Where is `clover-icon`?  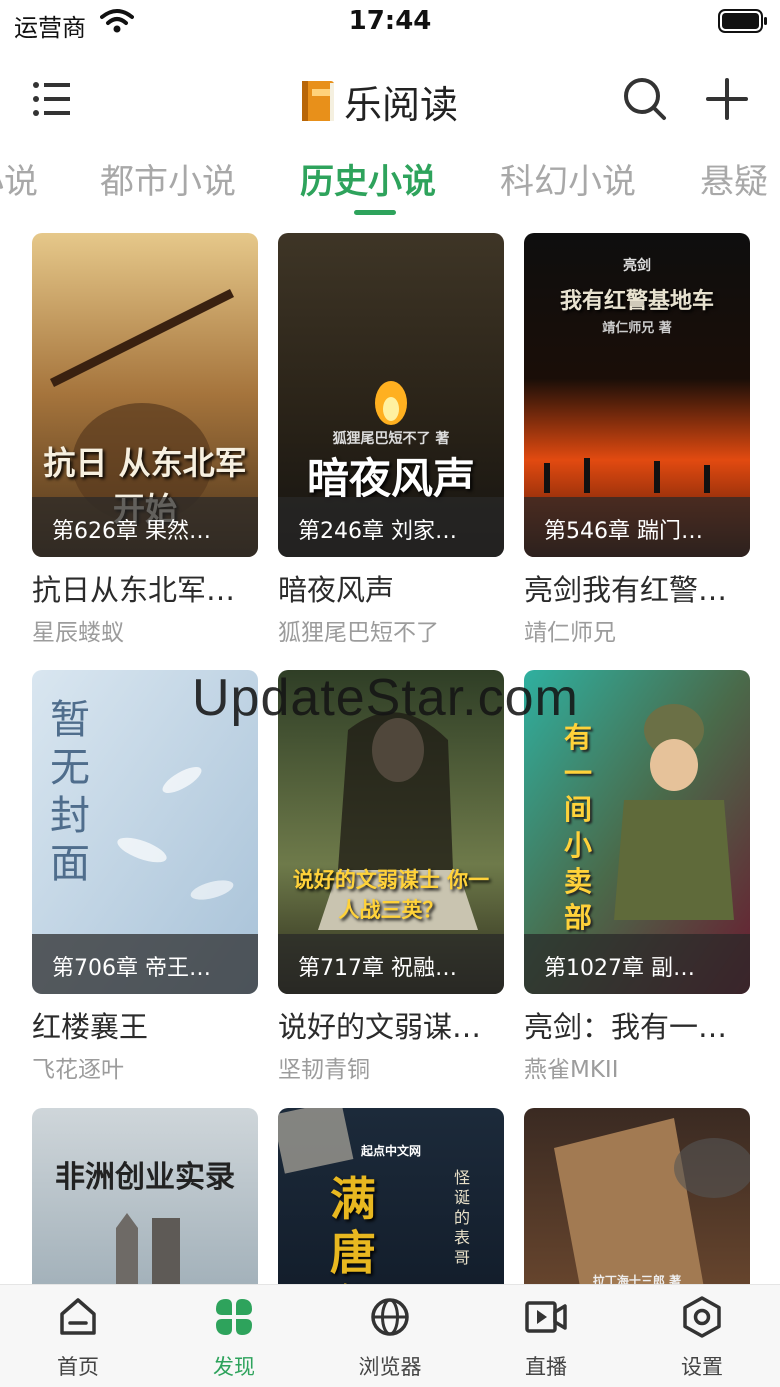 clover-icon is located at coordinates (234, 1317).